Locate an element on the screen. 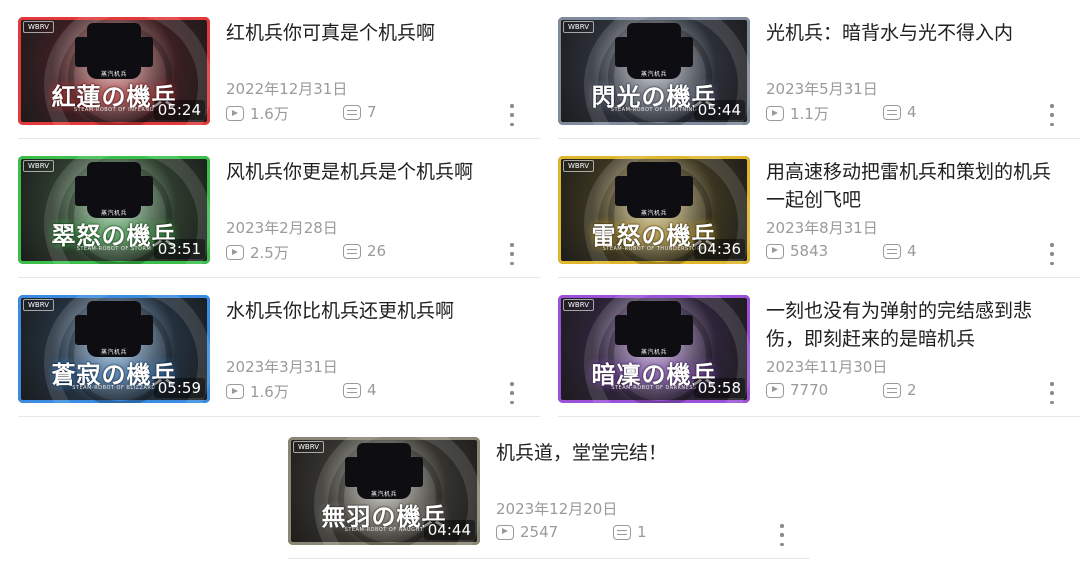 The height and width of the screenshot is (561, 1080). view-count: 2.5万 is located at coordinates (257, 252).